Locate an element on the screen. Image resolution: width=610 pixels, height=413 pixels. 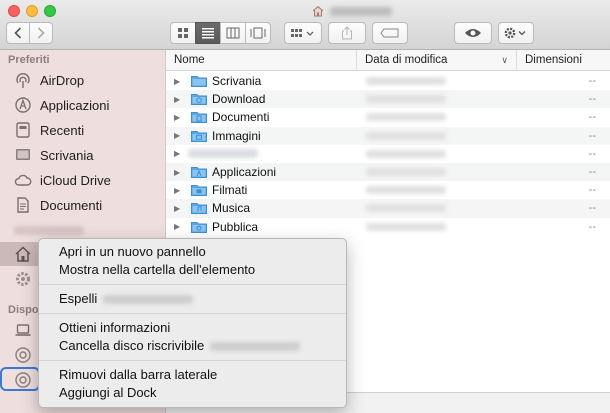
file-name: Pubblica is located at coordinates (235, 226).